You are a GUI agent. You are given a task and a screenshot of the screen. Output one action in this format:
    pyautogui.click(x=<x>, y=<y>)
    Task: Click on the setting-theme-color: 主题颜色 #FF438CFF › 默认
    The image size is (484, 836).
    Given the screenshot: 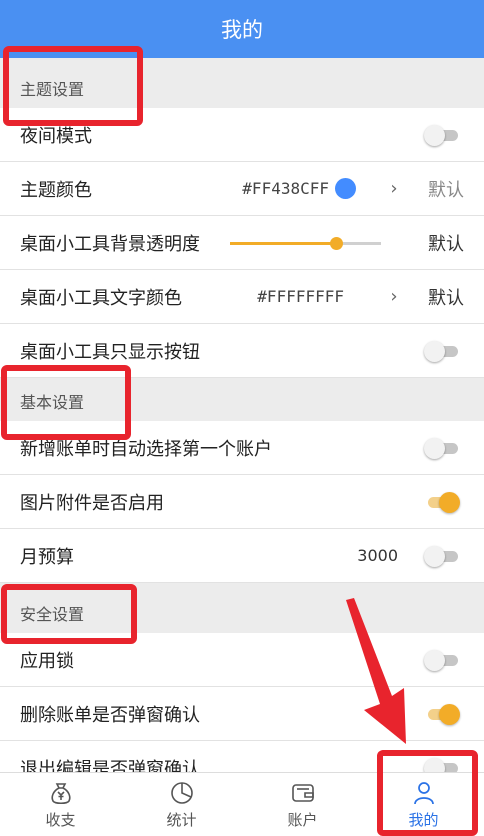 What is the action you would take?
    pyautogui.click(x=242, y=189)
    